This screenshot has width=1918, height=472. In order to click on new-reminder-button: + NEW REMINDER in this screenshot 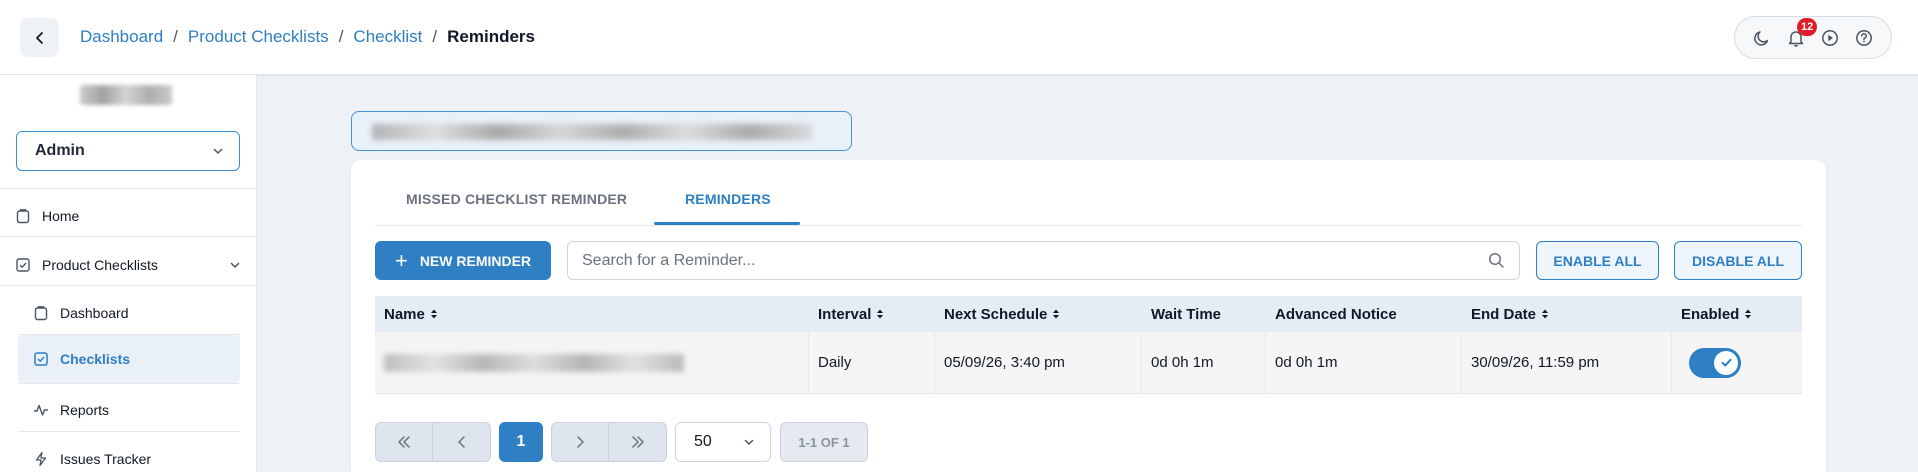, I will do `click(463, 260)`.